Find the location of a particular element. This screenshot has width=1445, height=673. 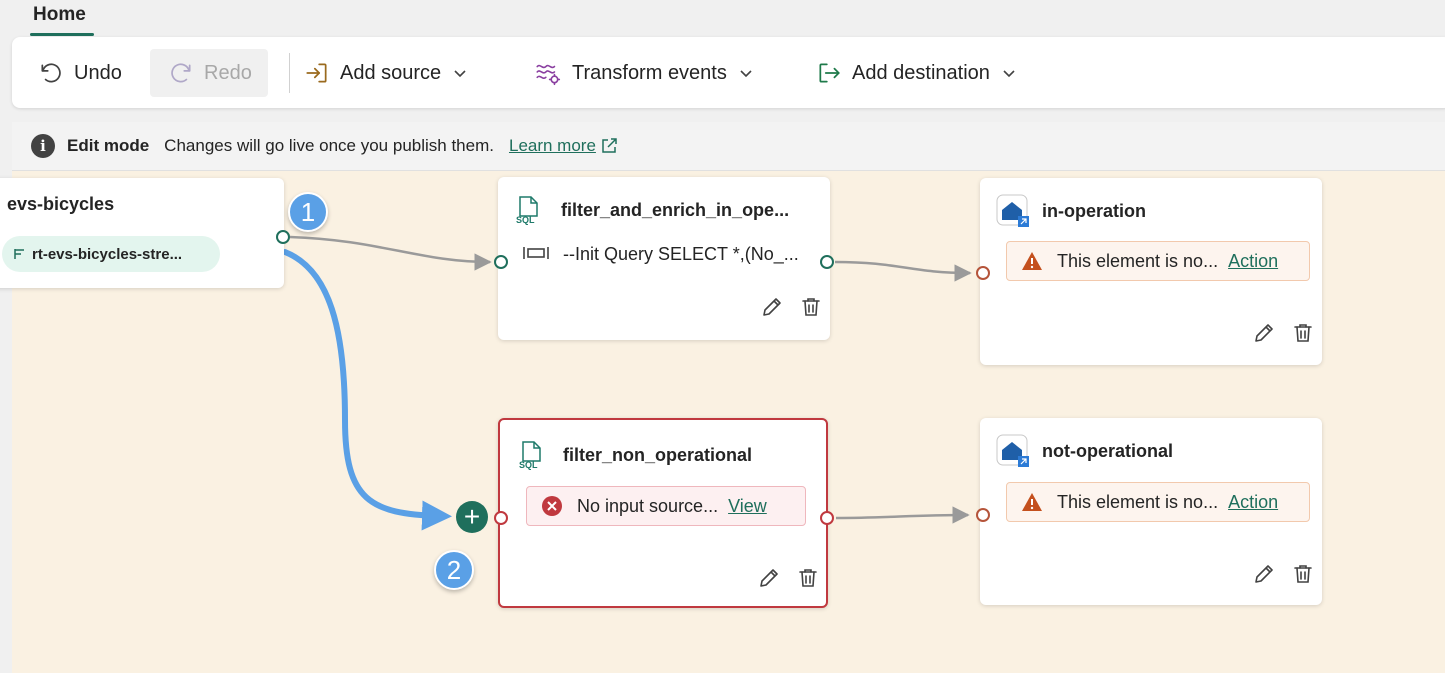

wire-filter-non-operational-to-not-operational is located at coordinates (902, 515).